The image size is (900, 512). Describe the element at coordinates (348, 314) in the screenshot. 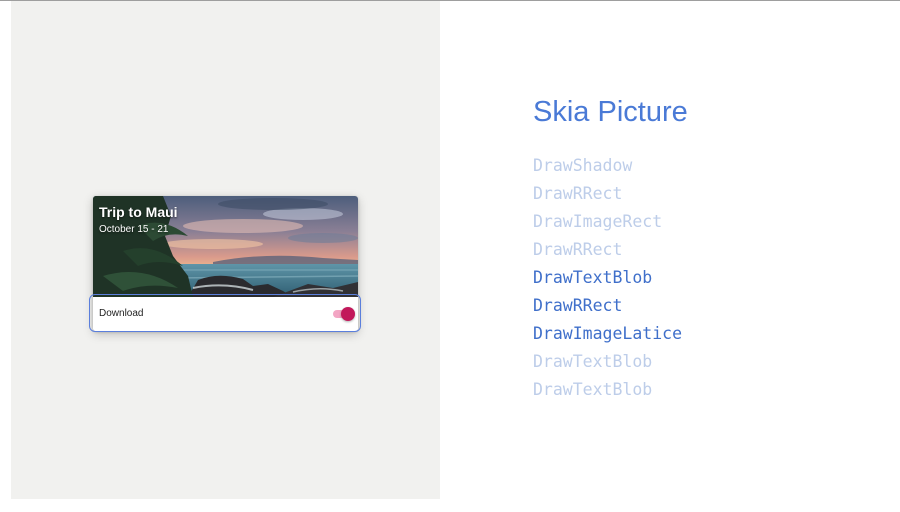

I see `toggle-thumb` at that location.